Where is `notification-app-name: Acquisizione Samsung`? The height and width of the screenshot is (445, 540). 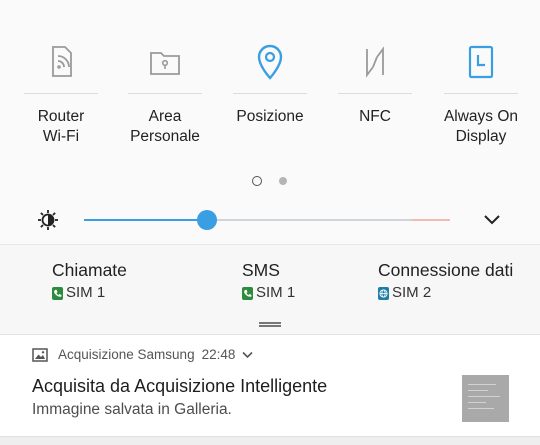
notification-app-name: Acquisizione Samsung is located at coordinates (126, 354).